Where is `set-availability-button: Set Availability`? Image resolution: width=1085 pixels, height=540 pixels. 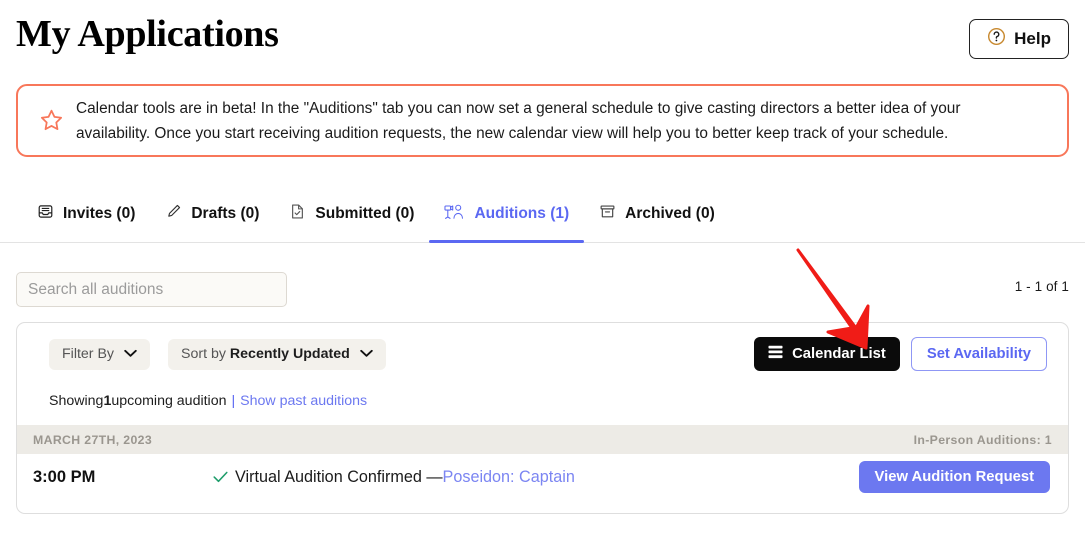 set-availability-button: Set Availability is located at coordinates (978, 354).